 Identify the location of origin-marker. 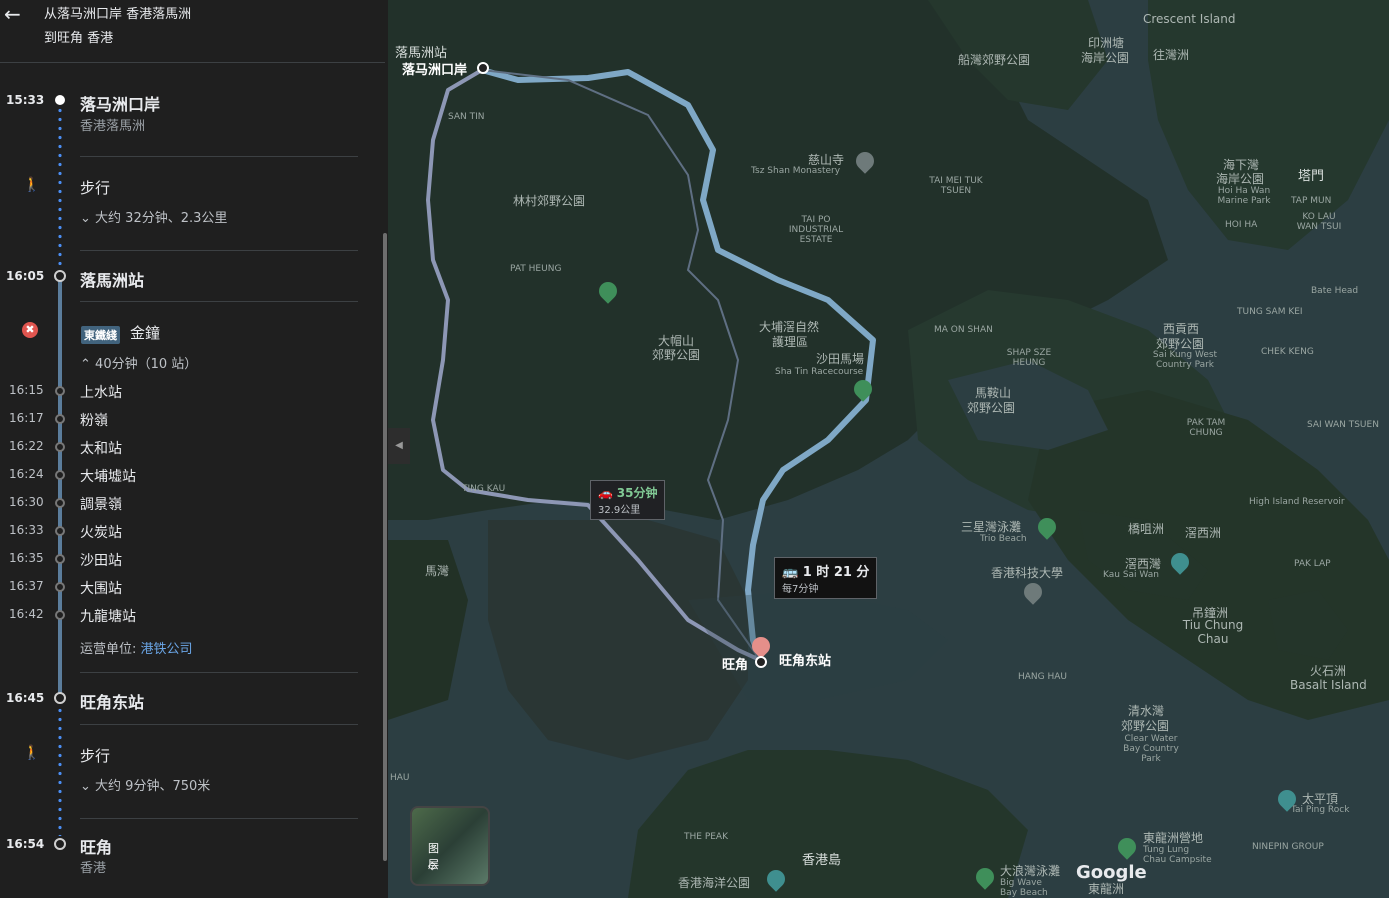
(483, 68).